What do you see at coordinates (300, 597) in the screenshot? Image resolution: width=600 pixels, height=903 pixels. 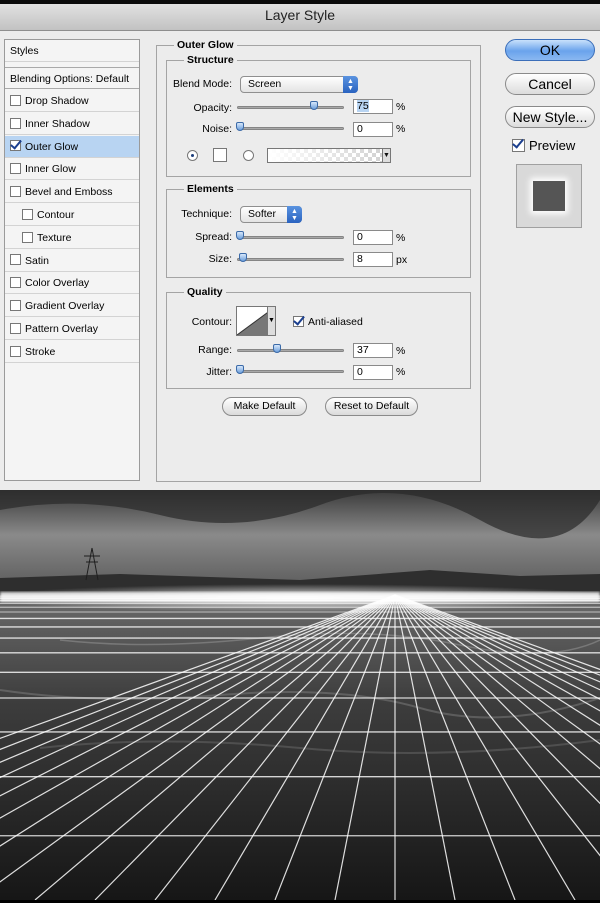 I see `horizon-glow-band` at bounding box center [300, 597].